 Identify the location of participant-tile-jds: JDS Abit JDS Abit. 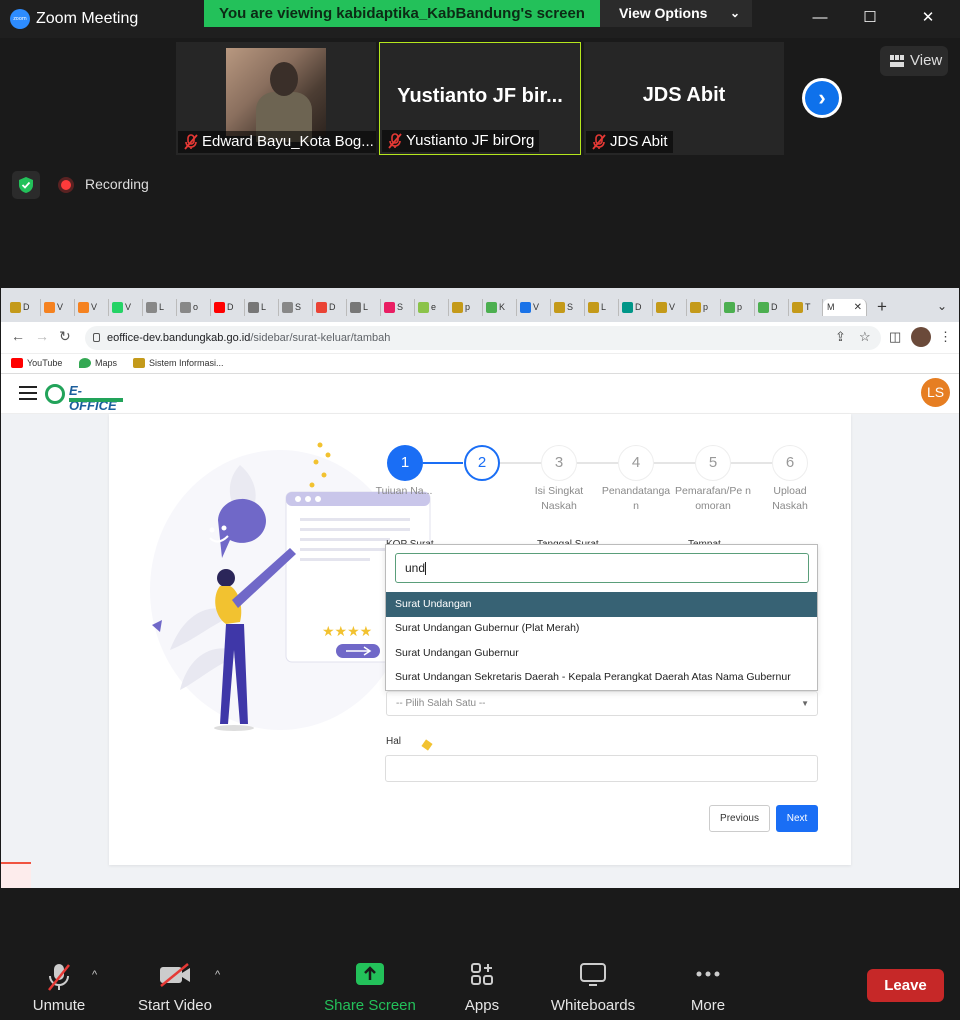
(684, 98).